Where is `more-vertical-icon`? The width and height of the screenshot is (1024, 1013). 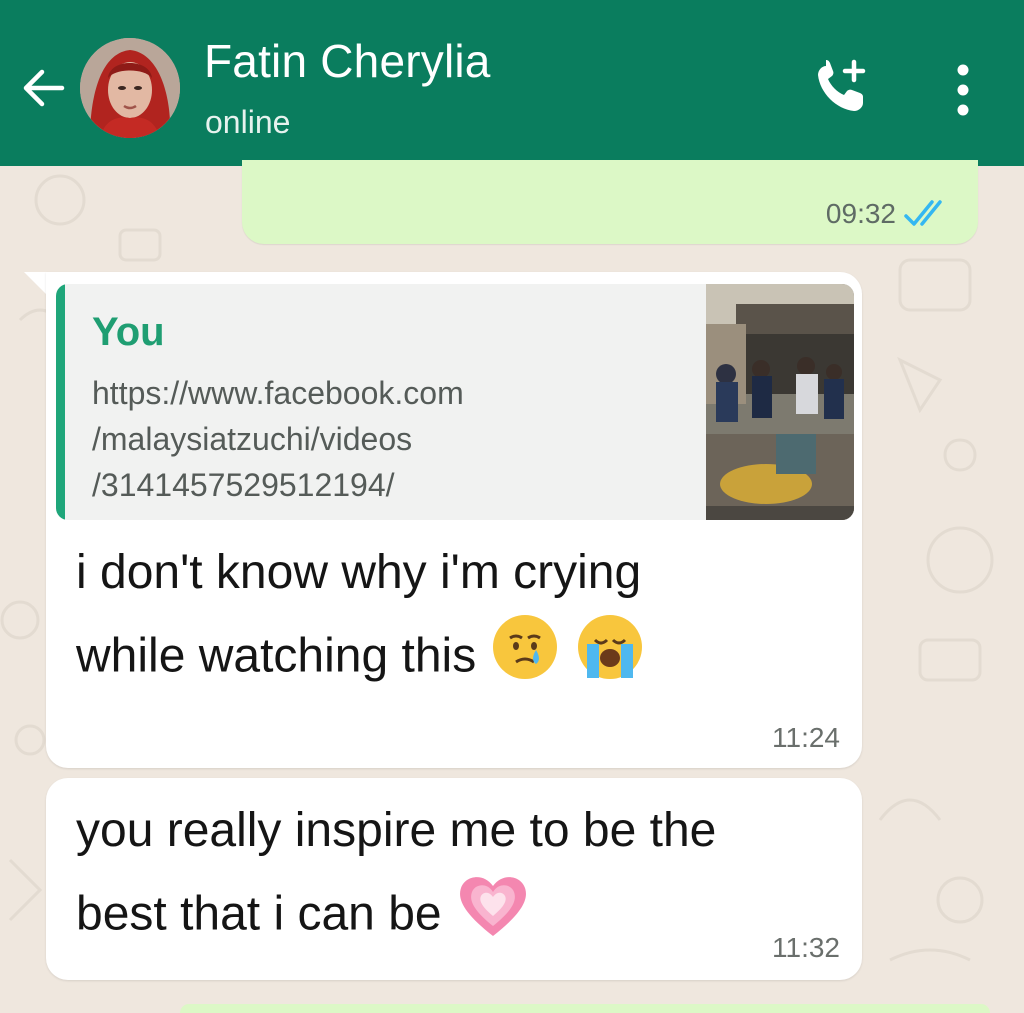
more-vertical-icon is located at coordinates (963, 90).